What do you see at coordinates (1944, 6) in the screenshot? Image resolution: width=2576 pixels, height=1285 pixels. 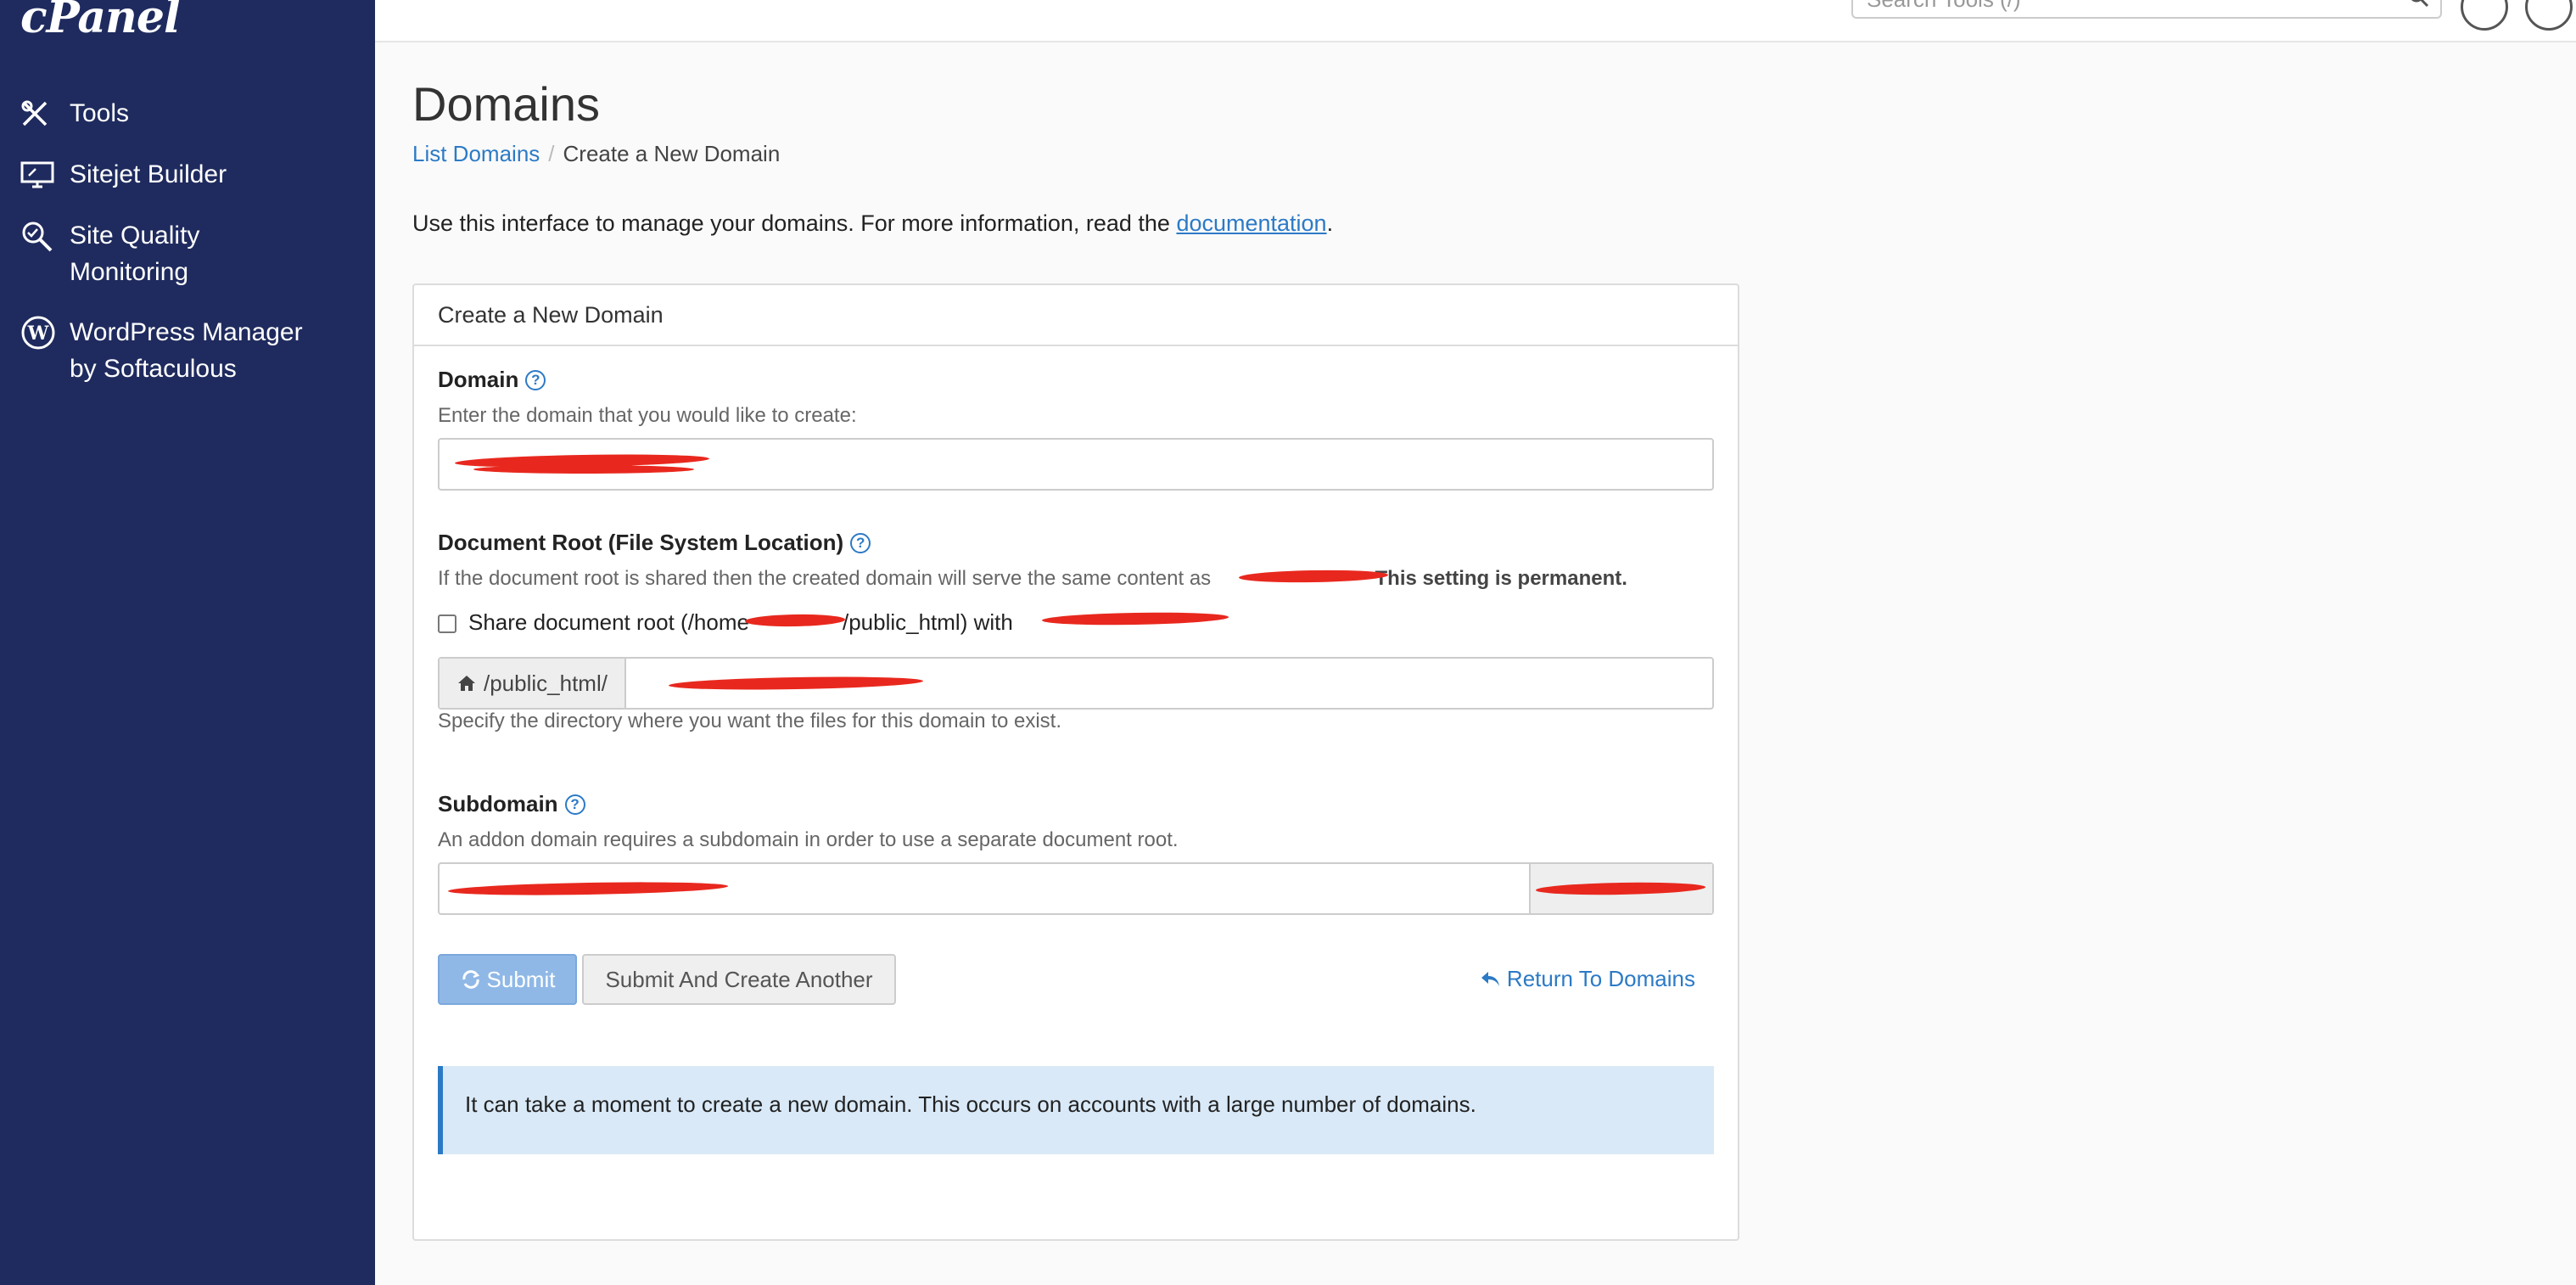 I see `search-placeholder: Search Tools (/)` at bounding box center [1944, 6].